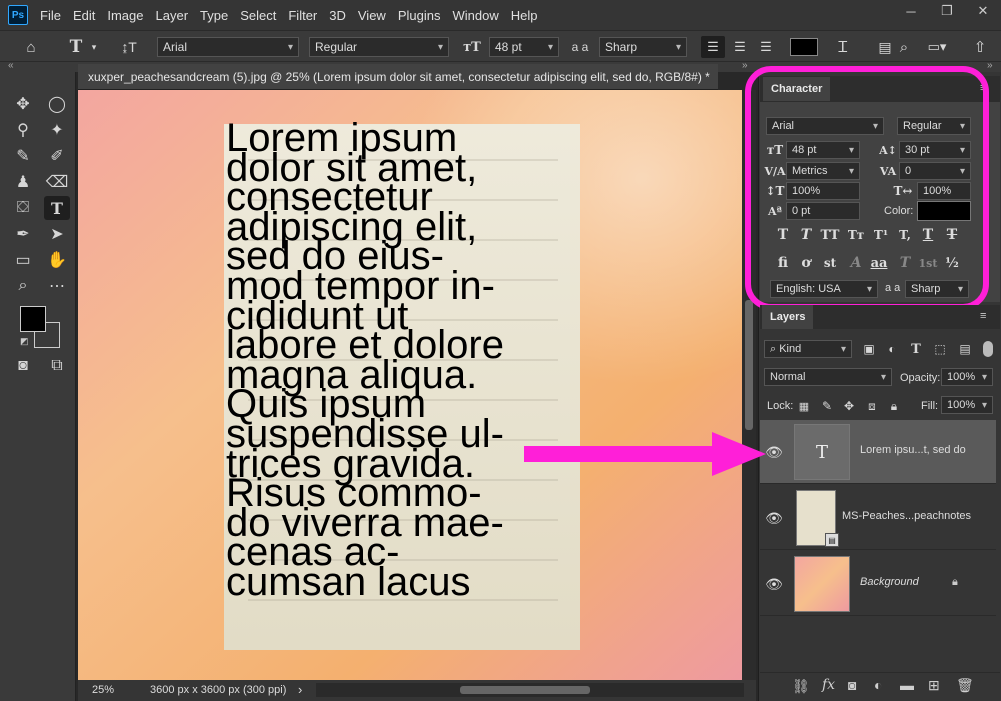  Describe the element at coordinates (849, 406) in the screenshot. I see `lock-position-icon: ✥` at that location.